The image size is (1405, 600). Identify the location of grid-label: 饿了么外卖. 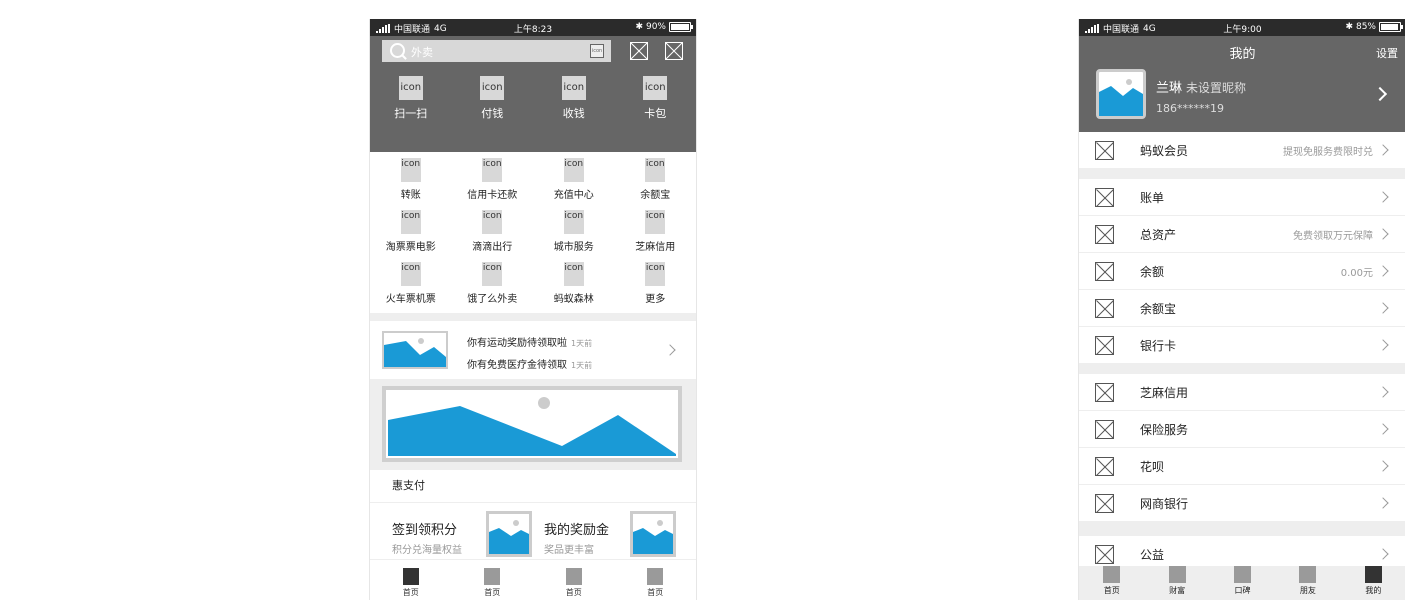
(492, 299).